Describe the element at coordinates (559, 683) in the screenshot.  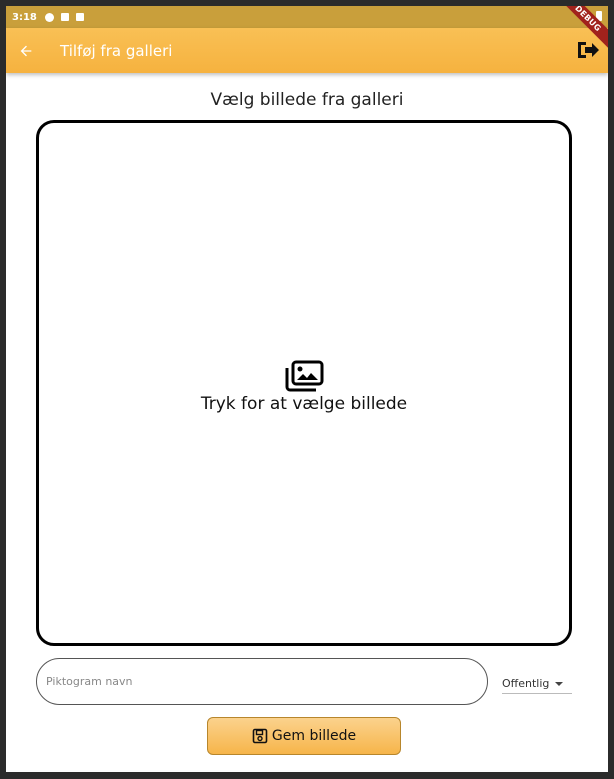
I see `chevron-down-icon` at that location.